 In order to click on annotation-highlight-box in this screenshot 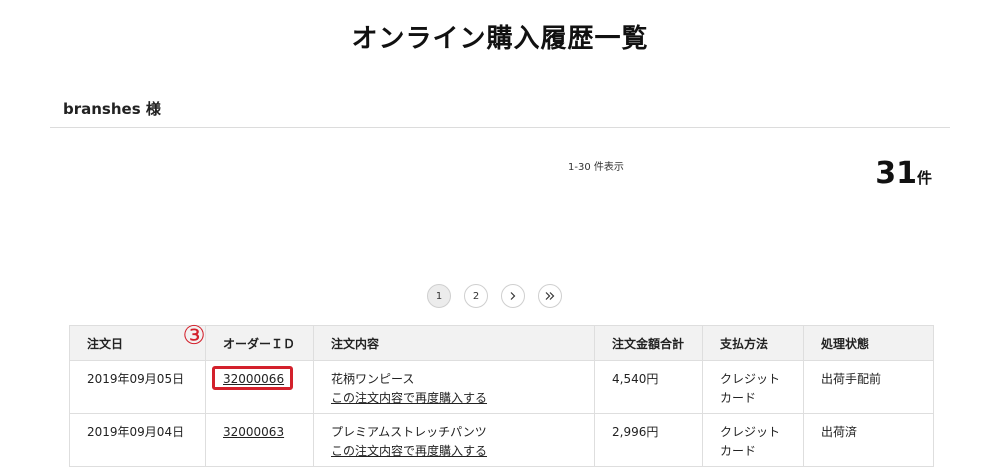, I will do `click(252, 378)`.